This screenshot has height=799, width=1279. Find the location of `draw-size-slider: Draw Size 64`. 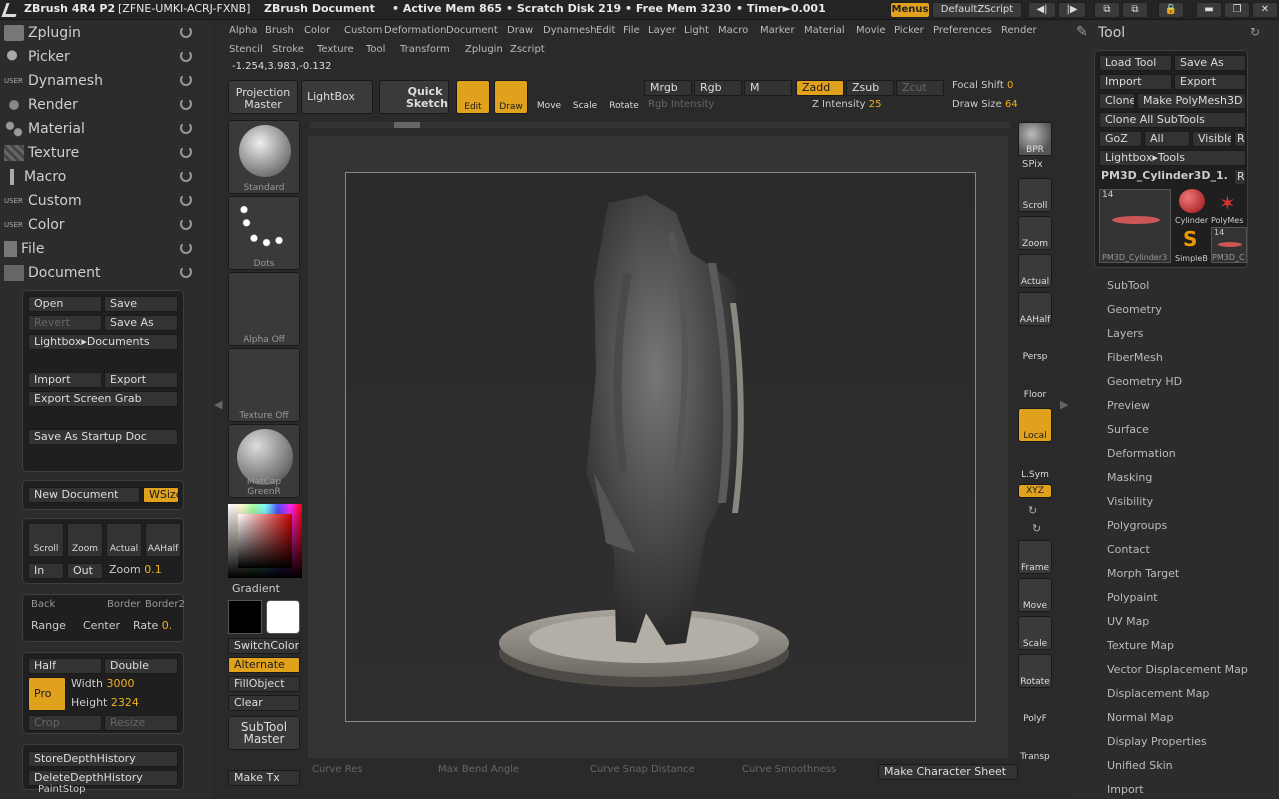

draw-size-slider: Draw Size 64 is located at coordinates (985, 104).